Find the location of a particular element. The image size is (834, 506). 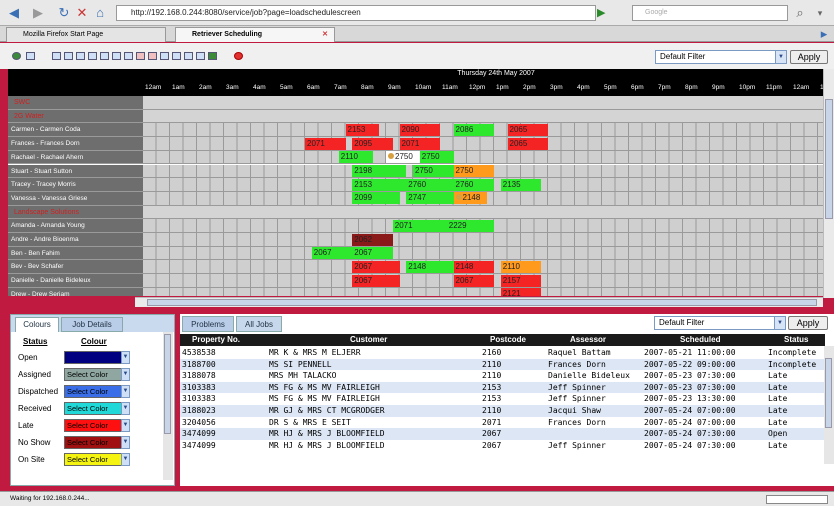

new-tab-icon: ▸ is located at coordinates (824, 34).